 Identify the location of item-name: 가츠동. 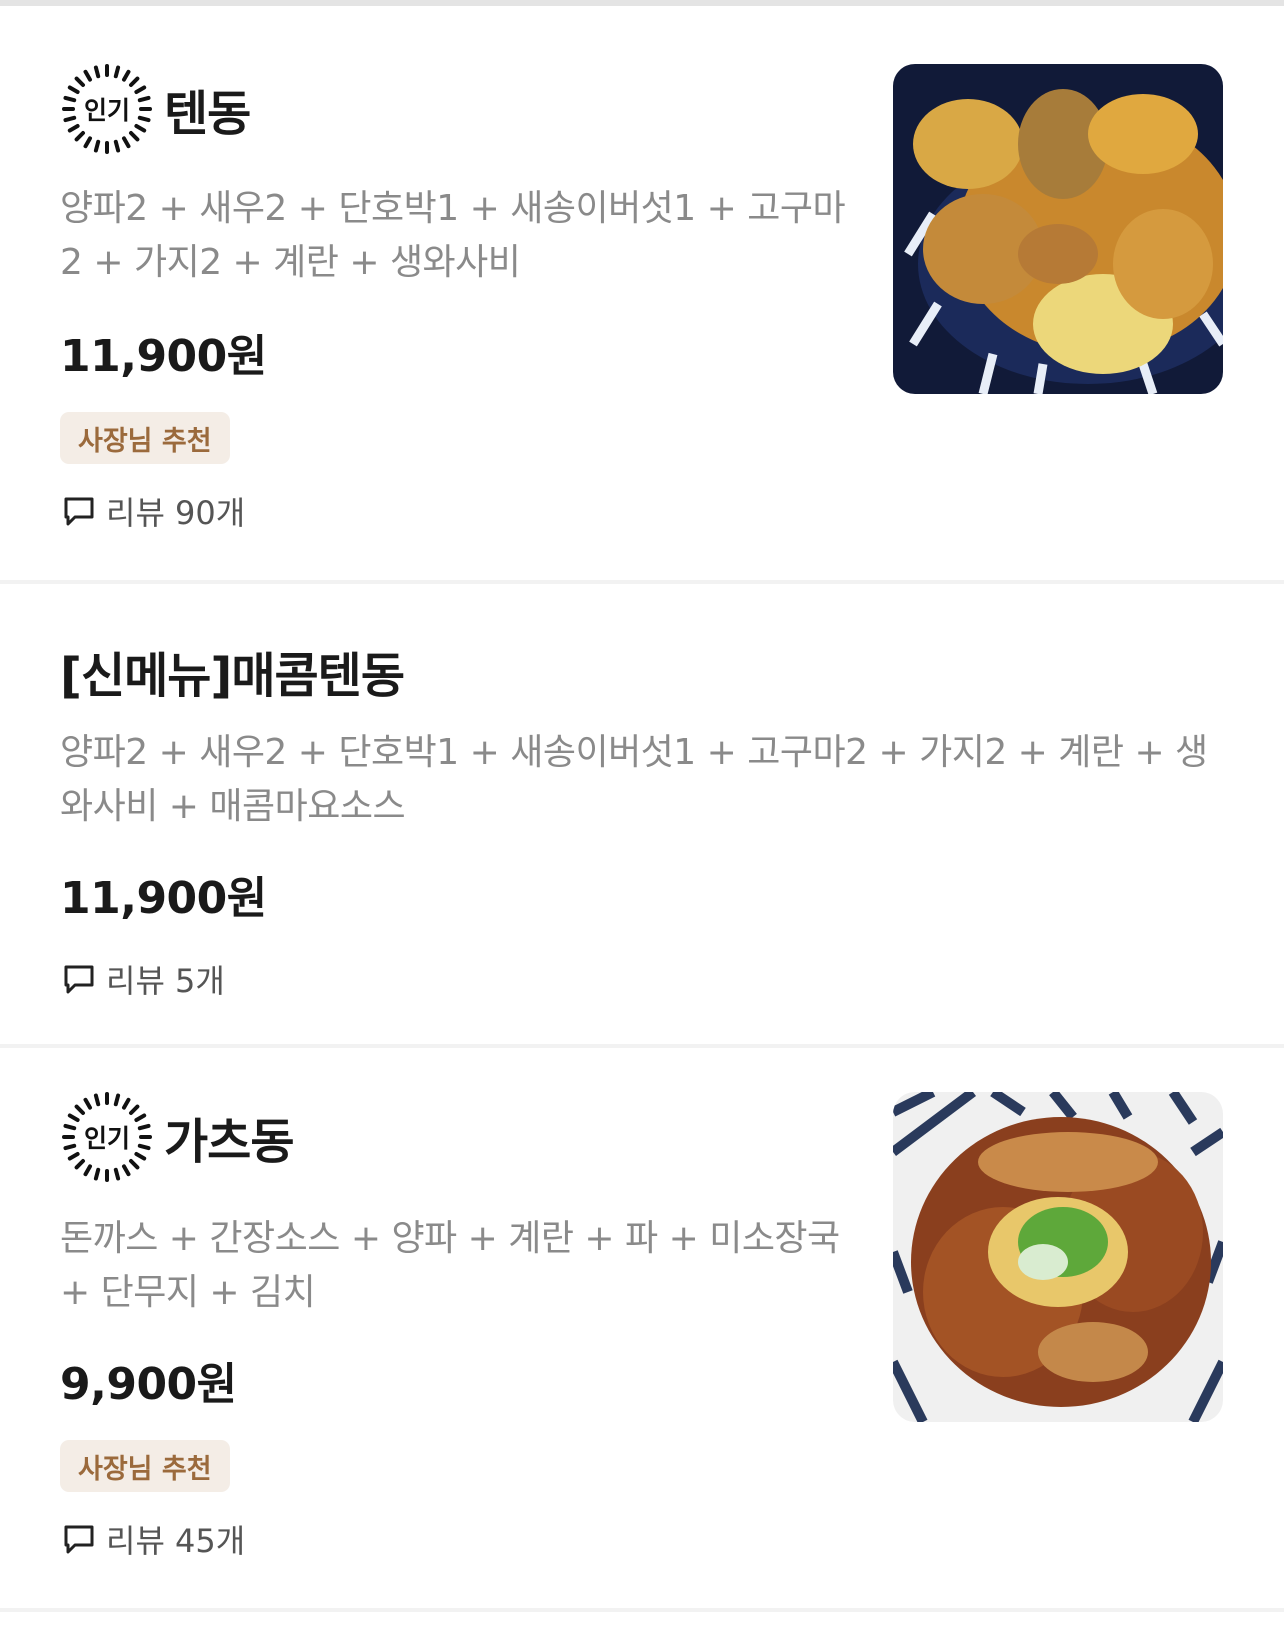
(229, 1142).